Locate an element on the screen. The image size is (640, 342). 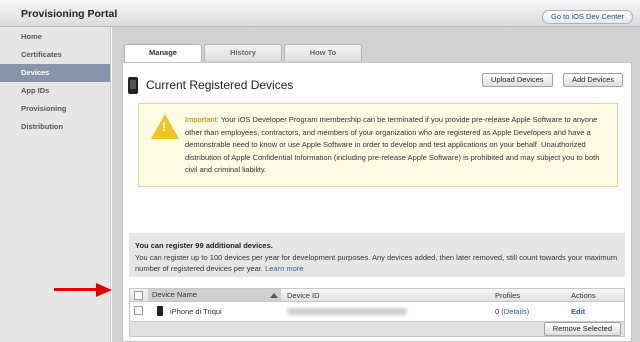
column-device-id: Device ID is located at coordinates (303, 295).